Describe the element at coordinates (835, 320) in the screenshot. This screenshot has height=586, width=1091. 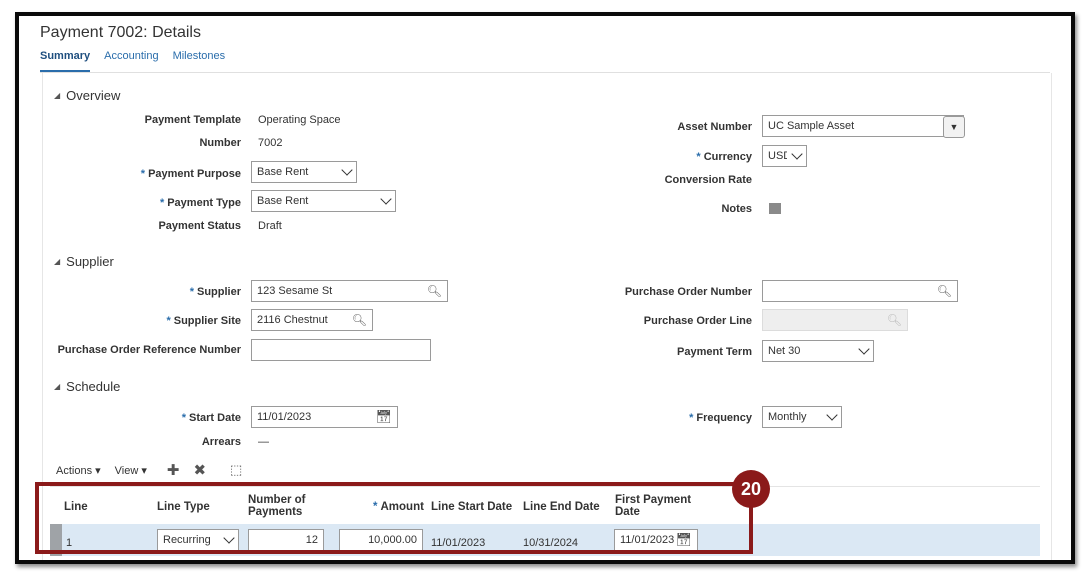
I see `po-line-input: 🔍︎` at that location.